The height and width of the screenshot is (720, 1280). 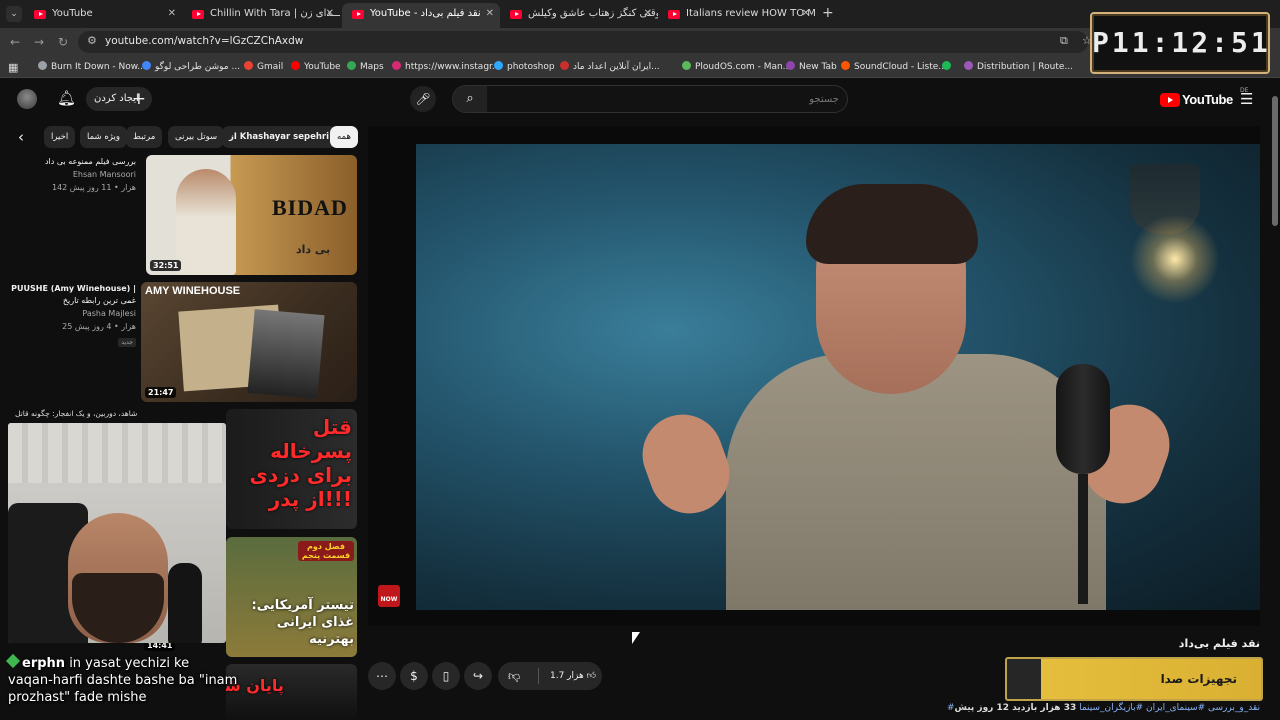 I want to click on chip-from-khashayar: از Khashayar sepehri, so click(x=279, y=137).